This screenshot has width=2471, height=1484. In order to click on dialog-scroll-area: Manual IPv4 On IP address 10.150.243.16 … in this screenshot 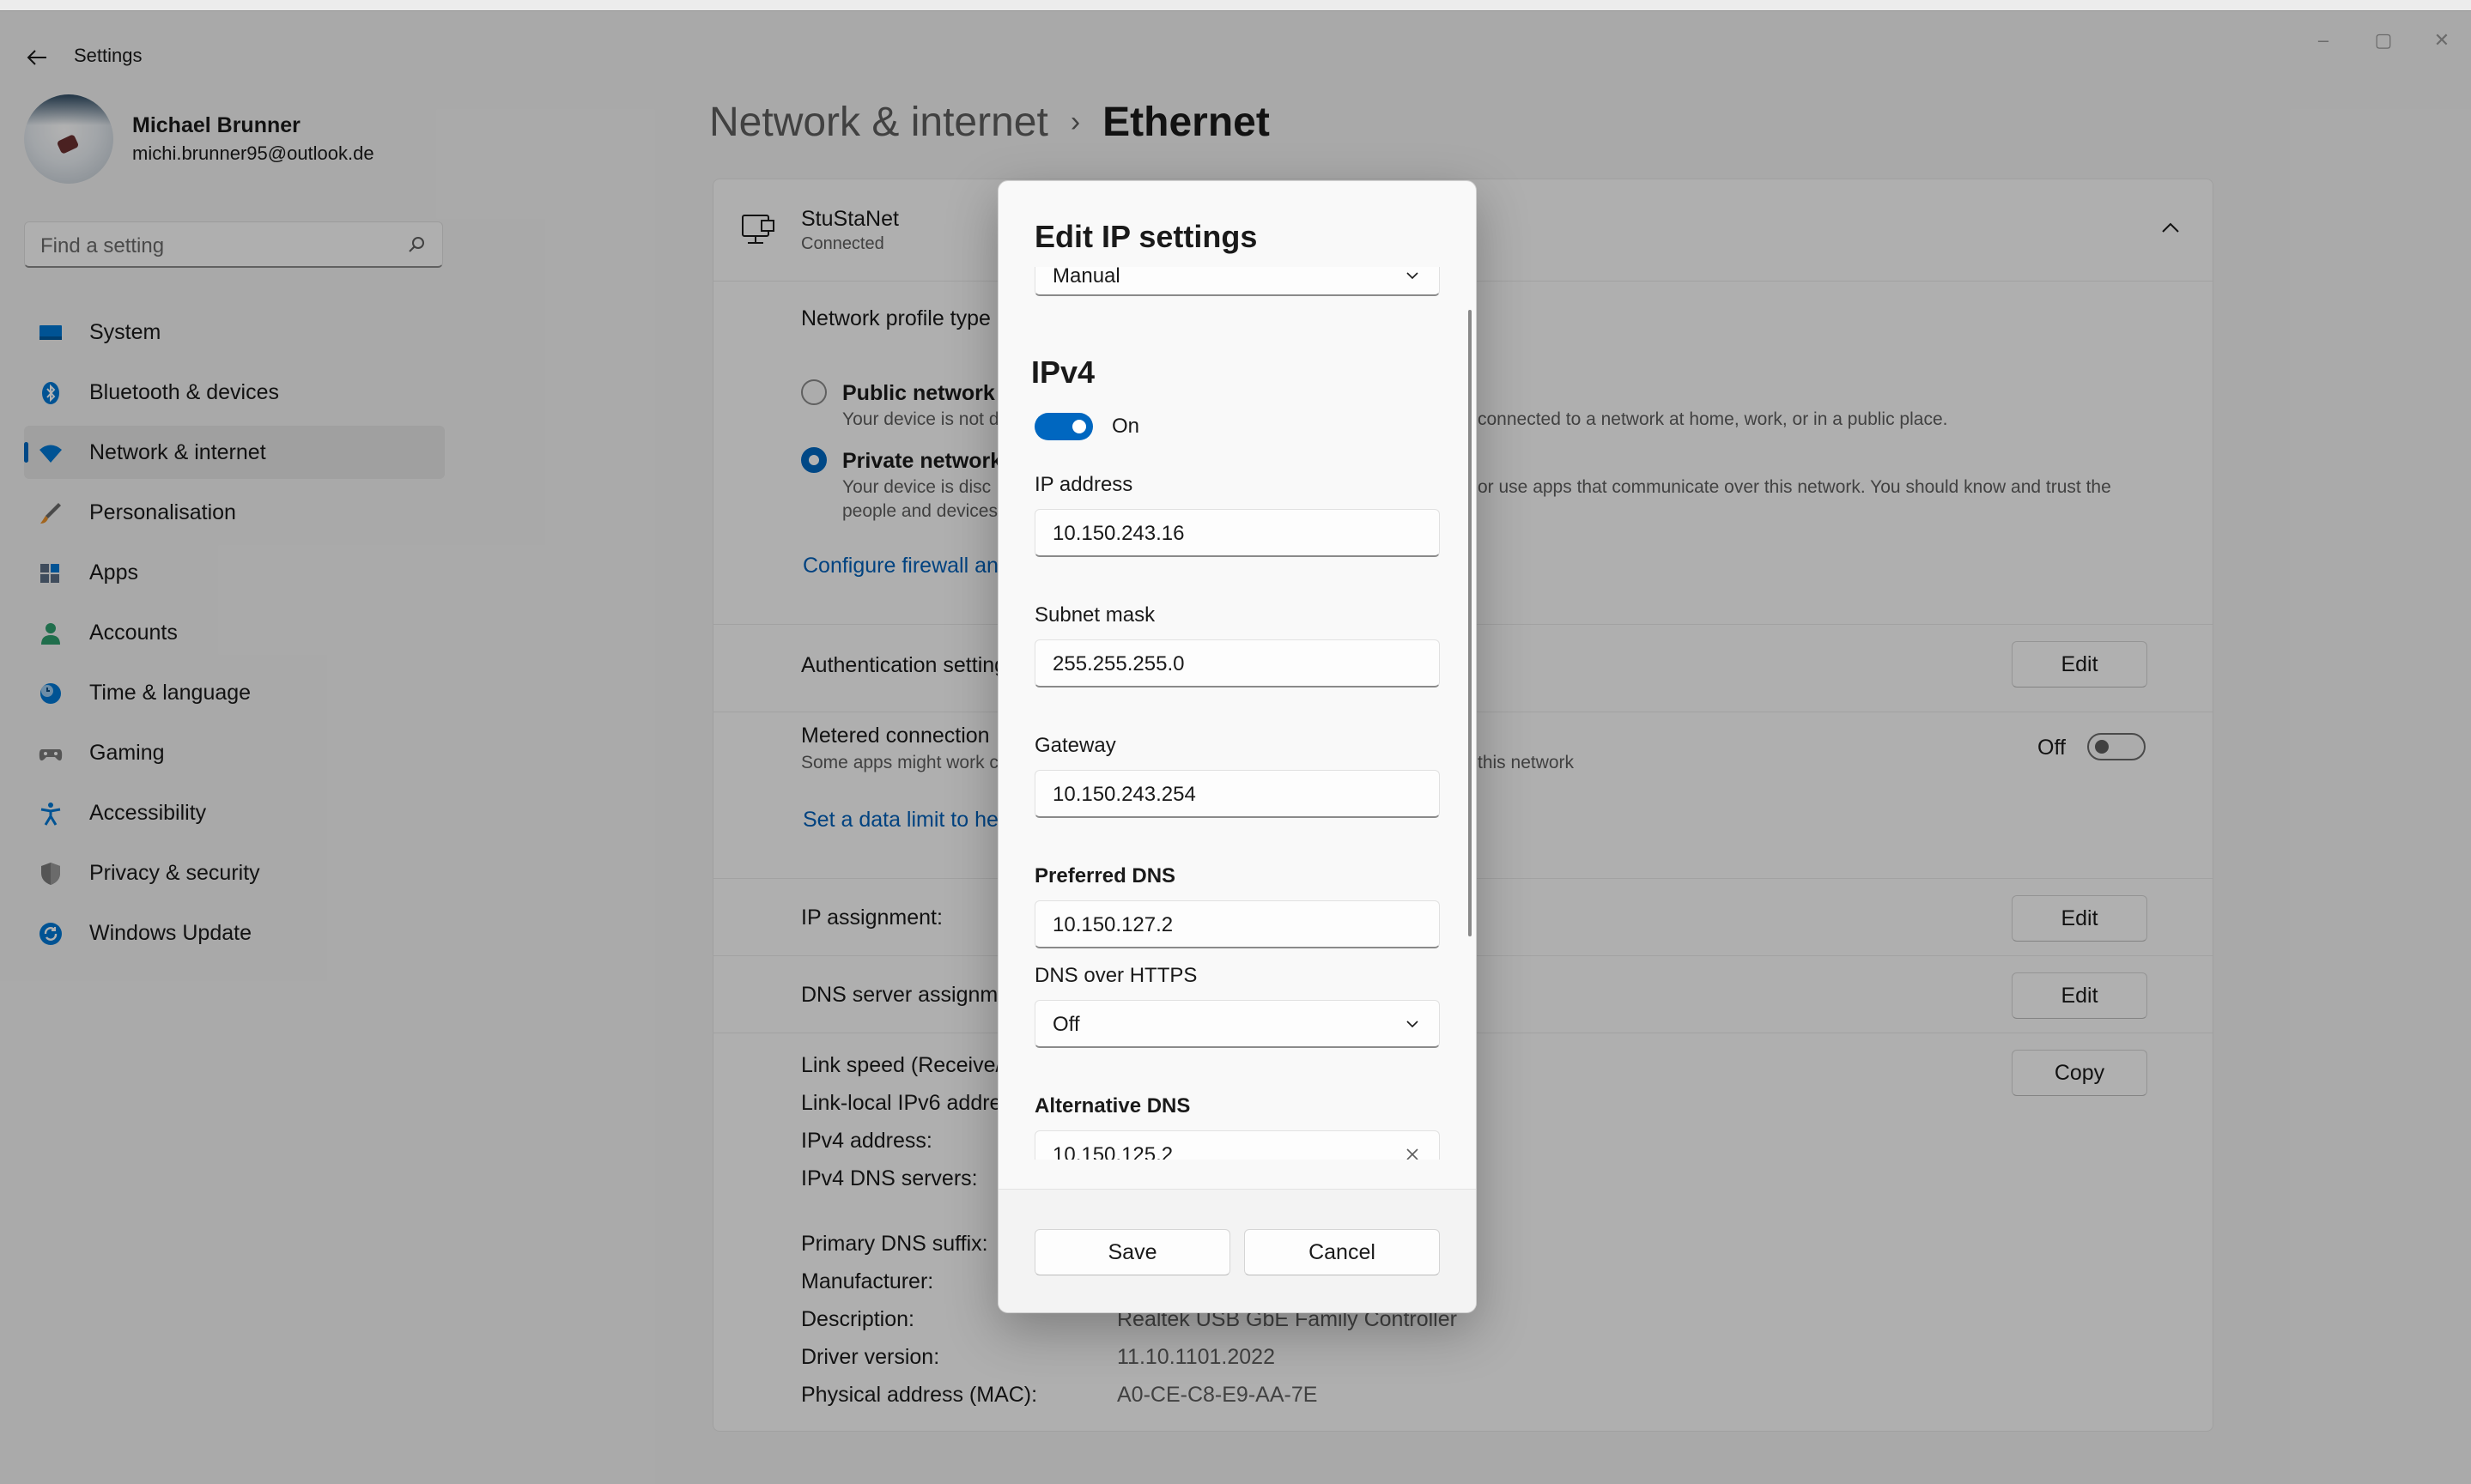, I will do `click(1237, 713)`.